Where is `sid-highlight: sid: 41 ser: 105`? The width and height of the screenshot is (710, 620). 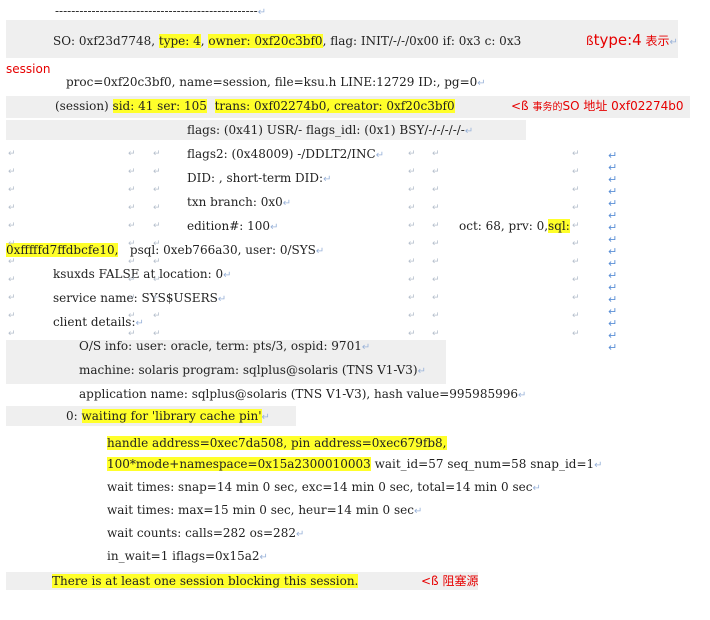
sid-highlight: sid: 41 ser: 105 is located at coordinates (159, 106).